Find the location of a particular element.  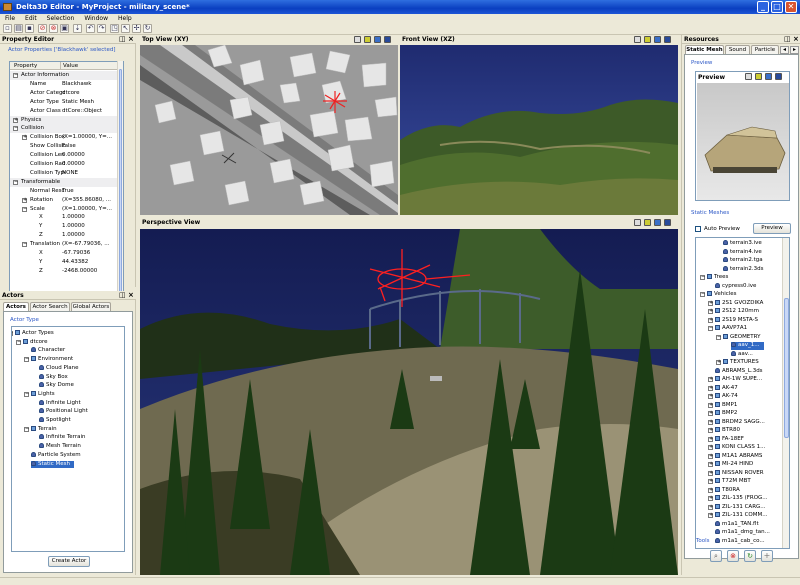

tree-item: Static Mesh is located at coordinates (52, 464).